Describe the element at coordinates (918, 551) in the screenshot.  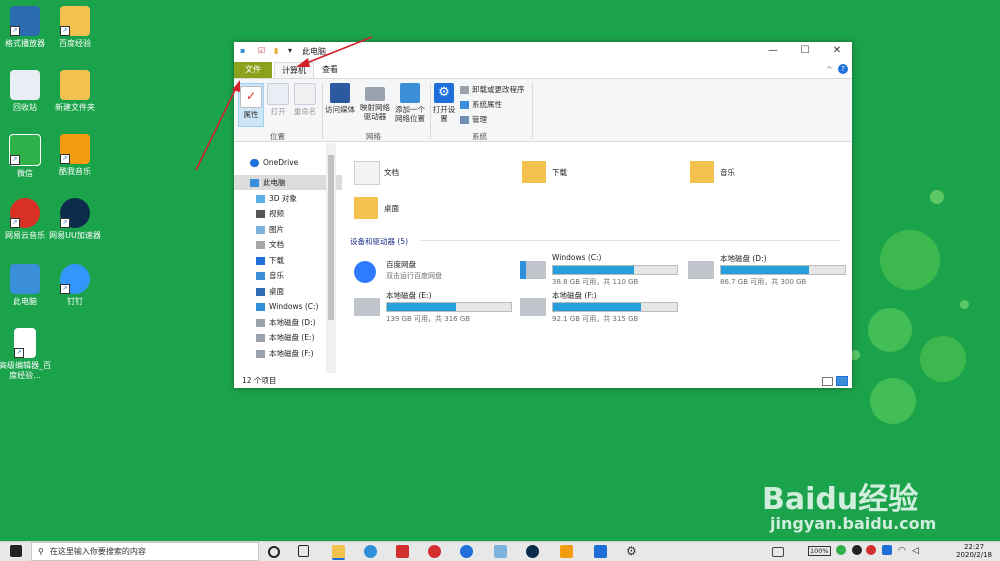
I see `volume-icon: ◁` at that location.